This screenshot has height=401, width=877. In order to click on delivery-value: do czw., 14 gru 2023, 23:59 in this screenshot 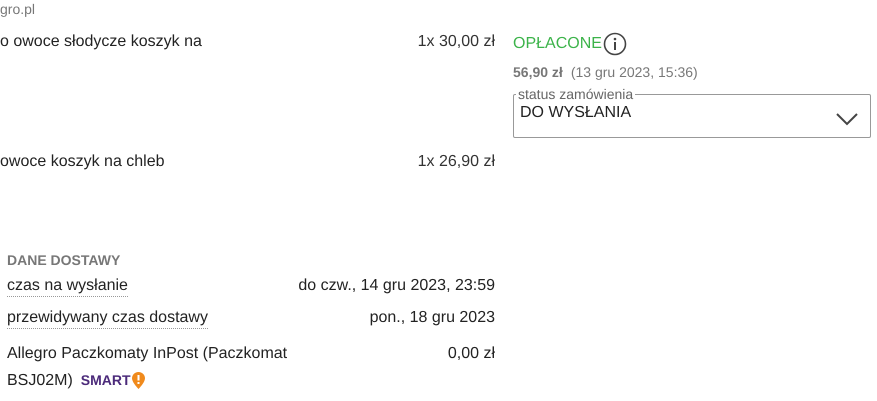, I will do `click(396, 286)`.